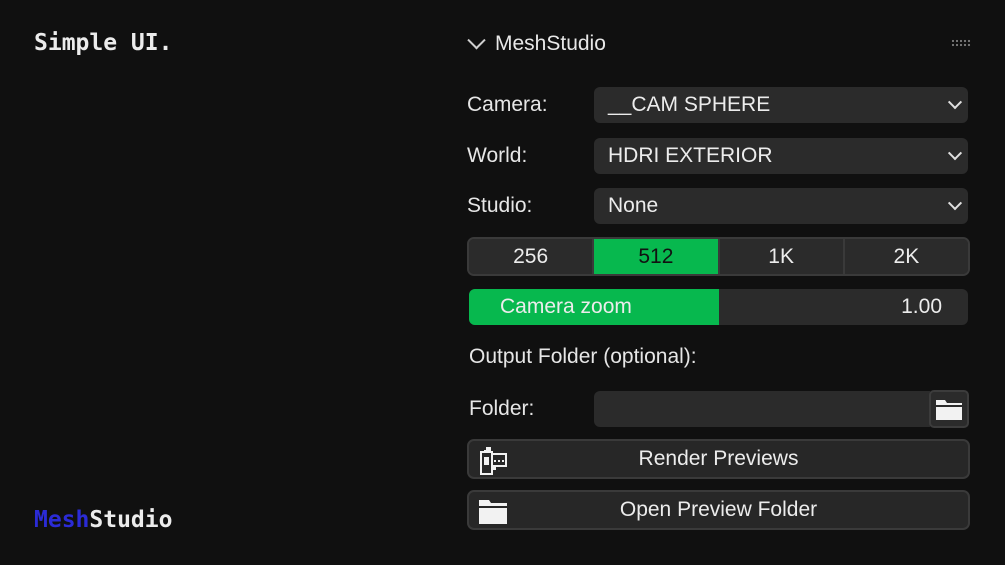  What do you see at coordinates (633, 205) in the screenshot?
I see `studio-value: None` at bounding box center [633, 205].